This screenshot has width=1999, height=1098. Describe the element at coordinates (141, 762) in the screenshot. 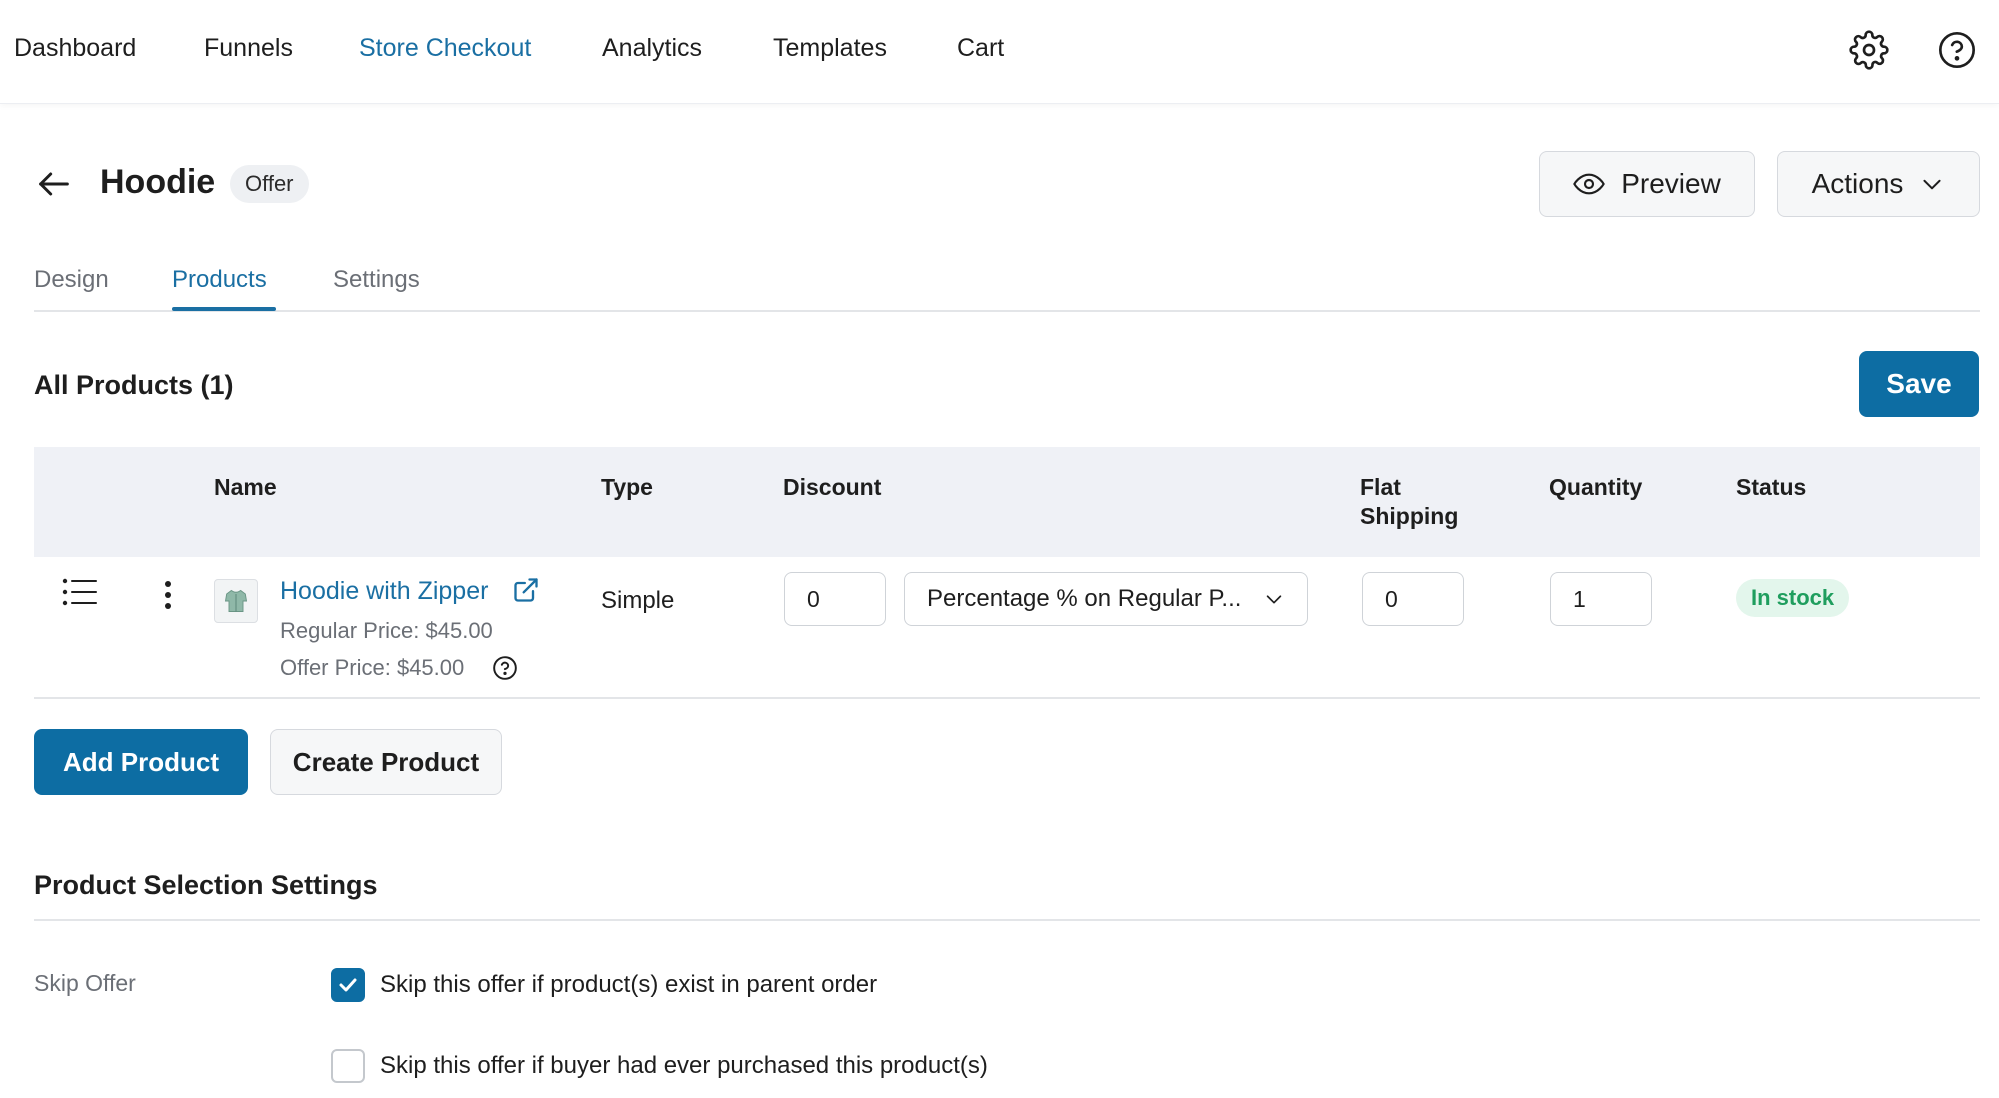

I see `add-product-button: Add Product` at that location.